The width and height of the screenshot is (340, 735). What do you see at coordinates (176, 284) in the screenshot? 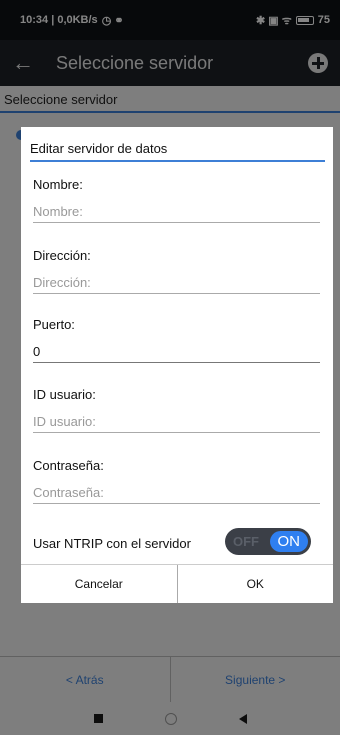
I see `address-input: Dirección:` at bounding box center [176, 284].